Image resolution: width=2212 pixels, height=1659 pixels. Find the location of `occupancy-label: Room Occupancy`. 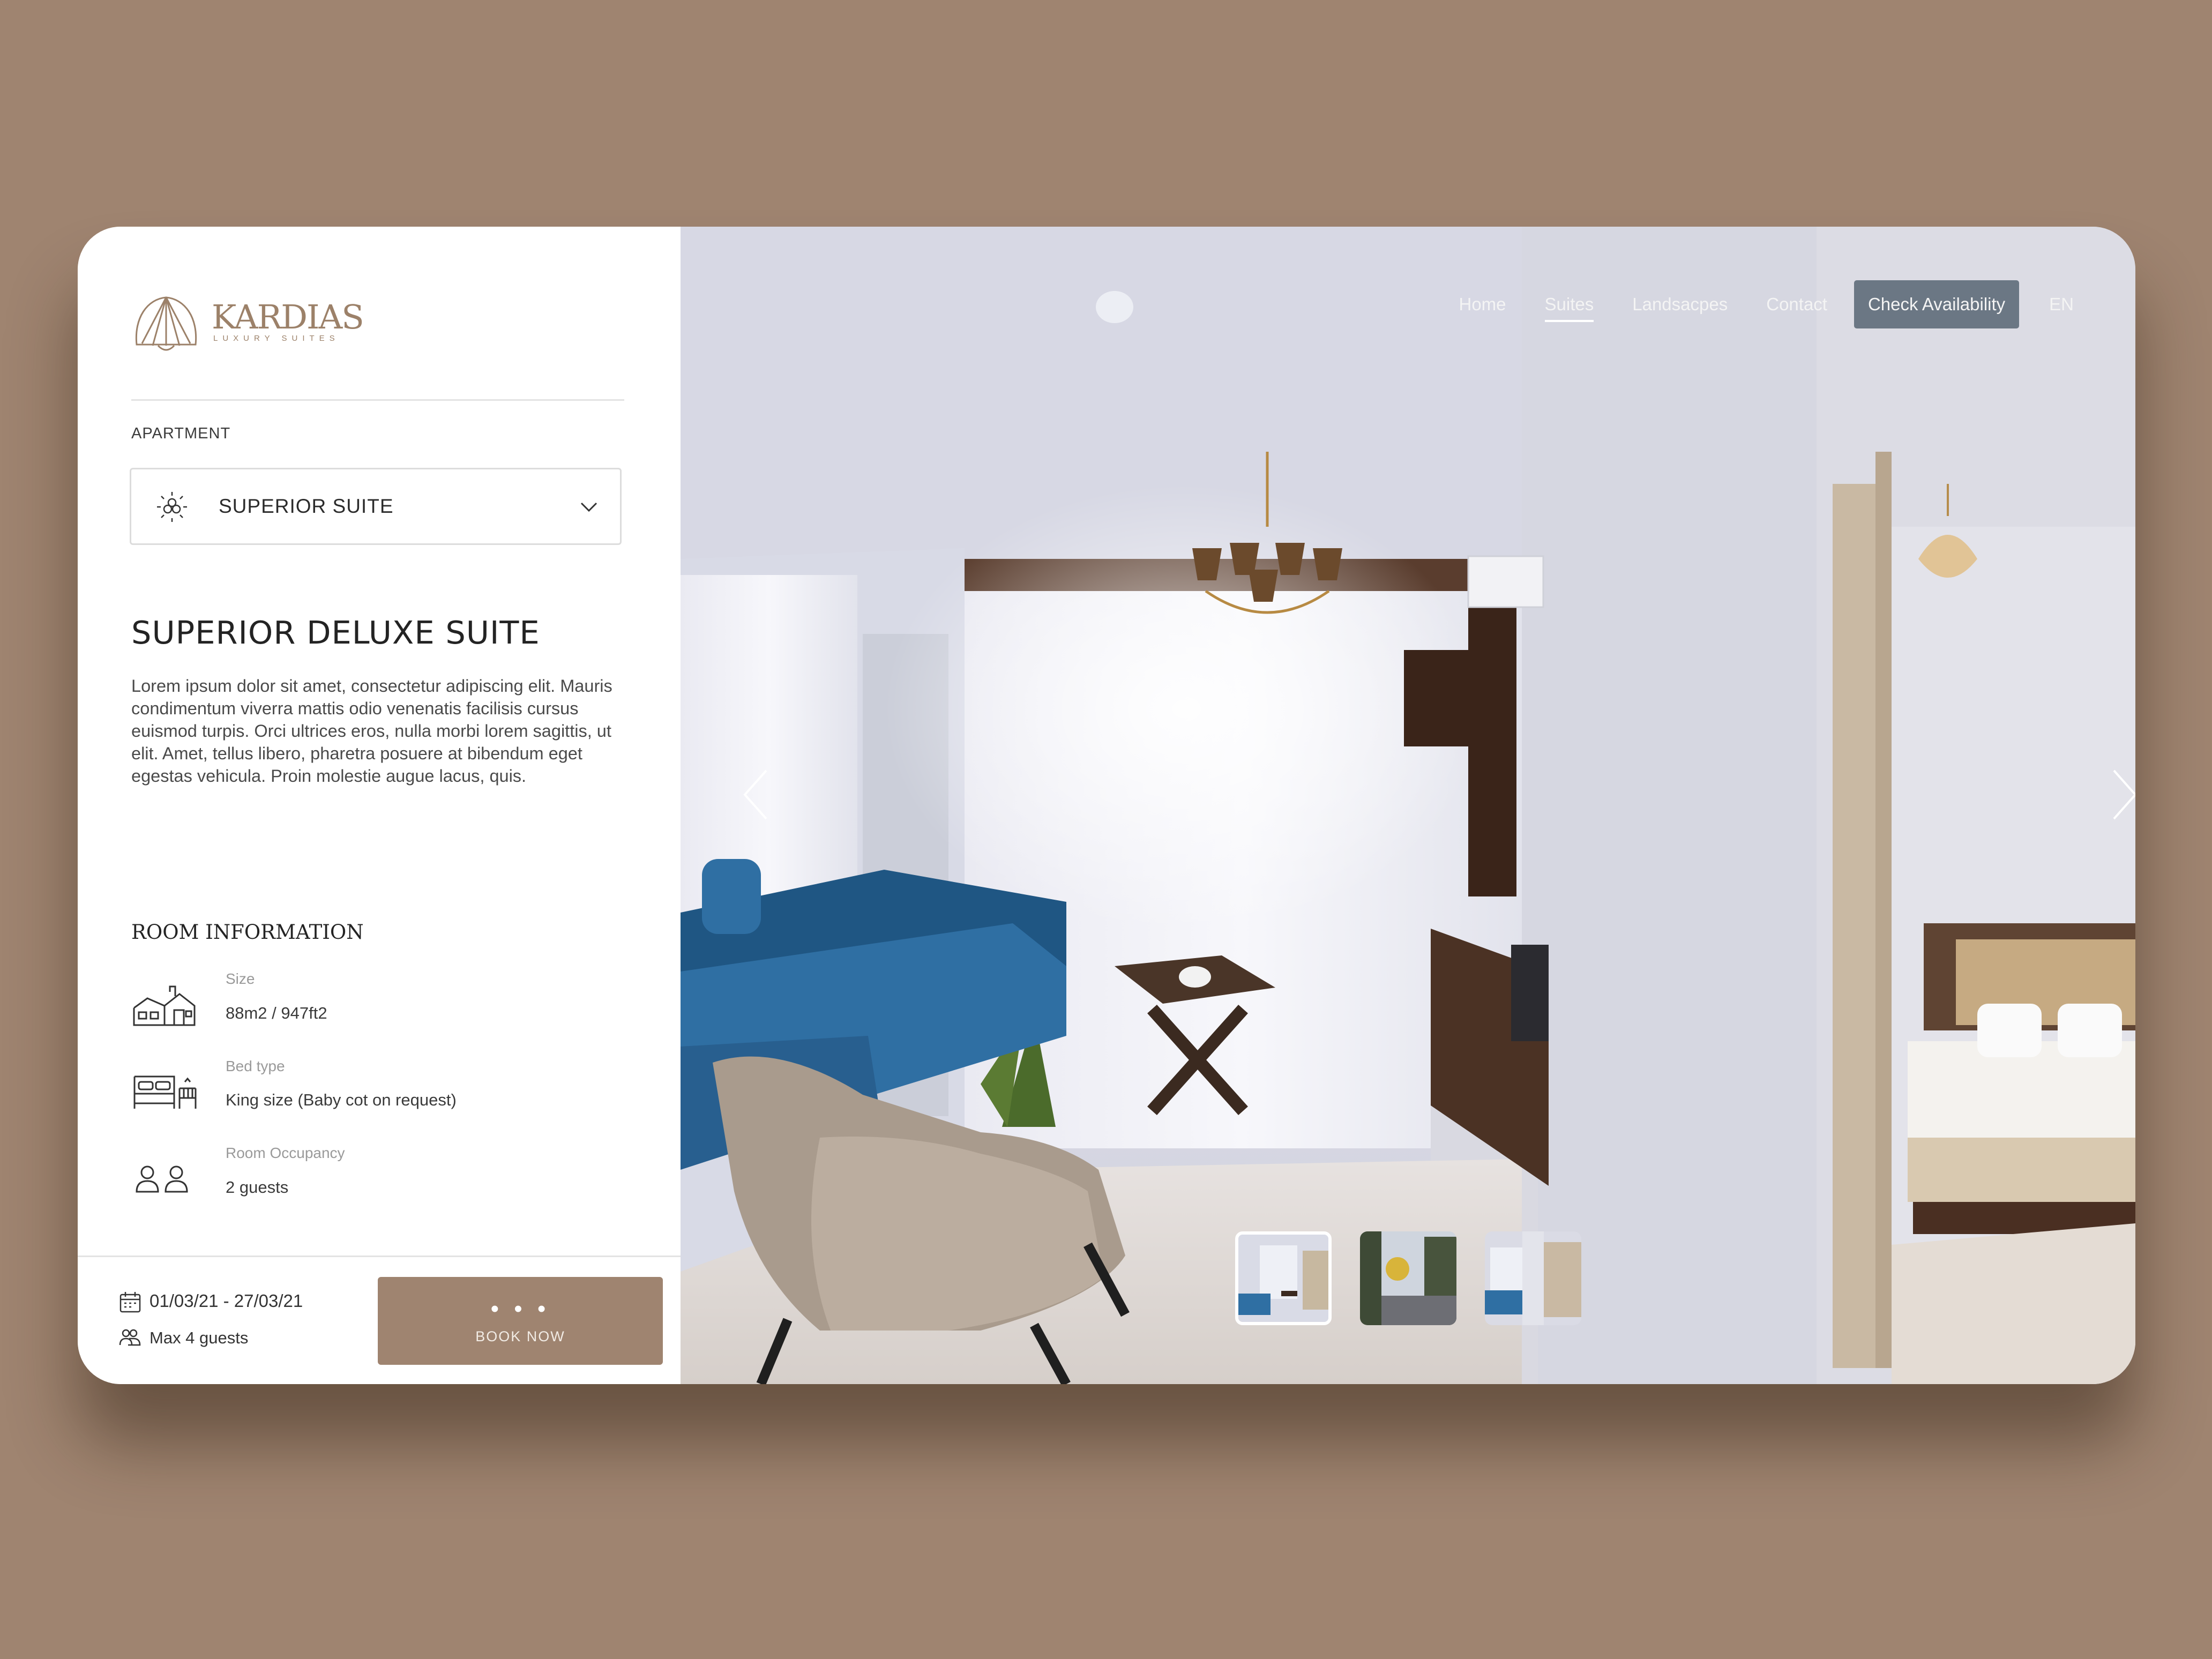

occupancy-label: Room Occupancy is located at coordinates (285, 1153).